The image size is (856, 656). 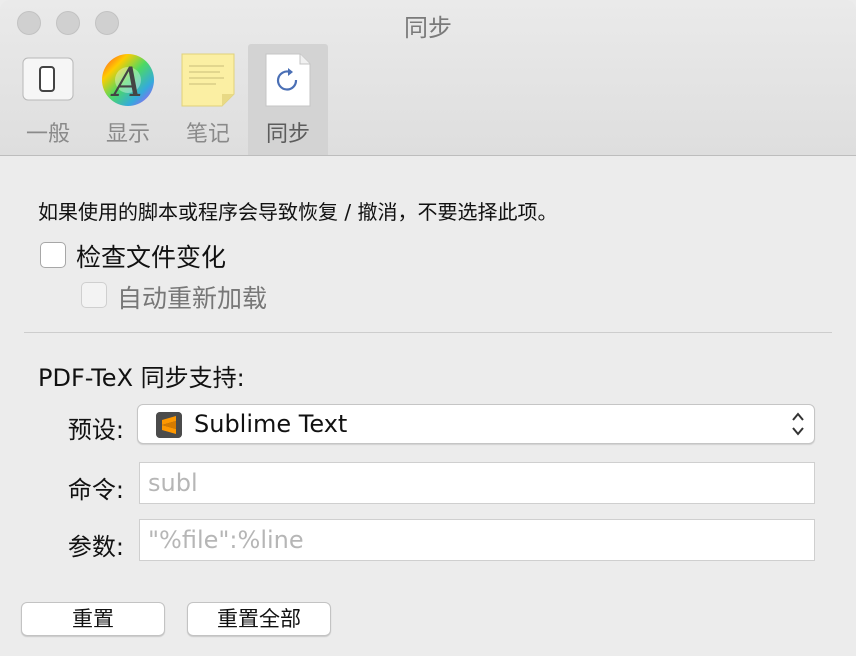 What do you see at coordinates (208, 80) in the screenshot?
I see `notes-sticky-note-icon` at bounding box center [208, 80].